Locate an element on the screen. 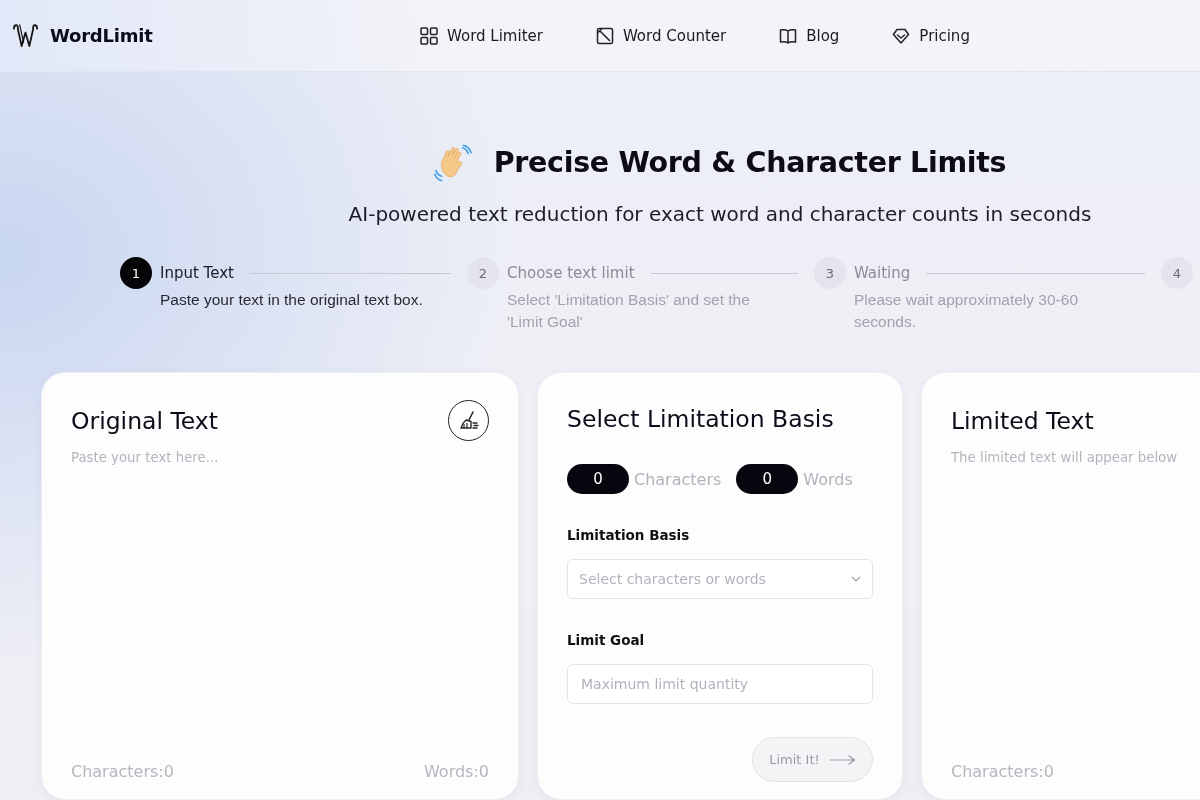 This screenshot has width=1200, height=800. broom-icon is located at coordinates (468, 420).